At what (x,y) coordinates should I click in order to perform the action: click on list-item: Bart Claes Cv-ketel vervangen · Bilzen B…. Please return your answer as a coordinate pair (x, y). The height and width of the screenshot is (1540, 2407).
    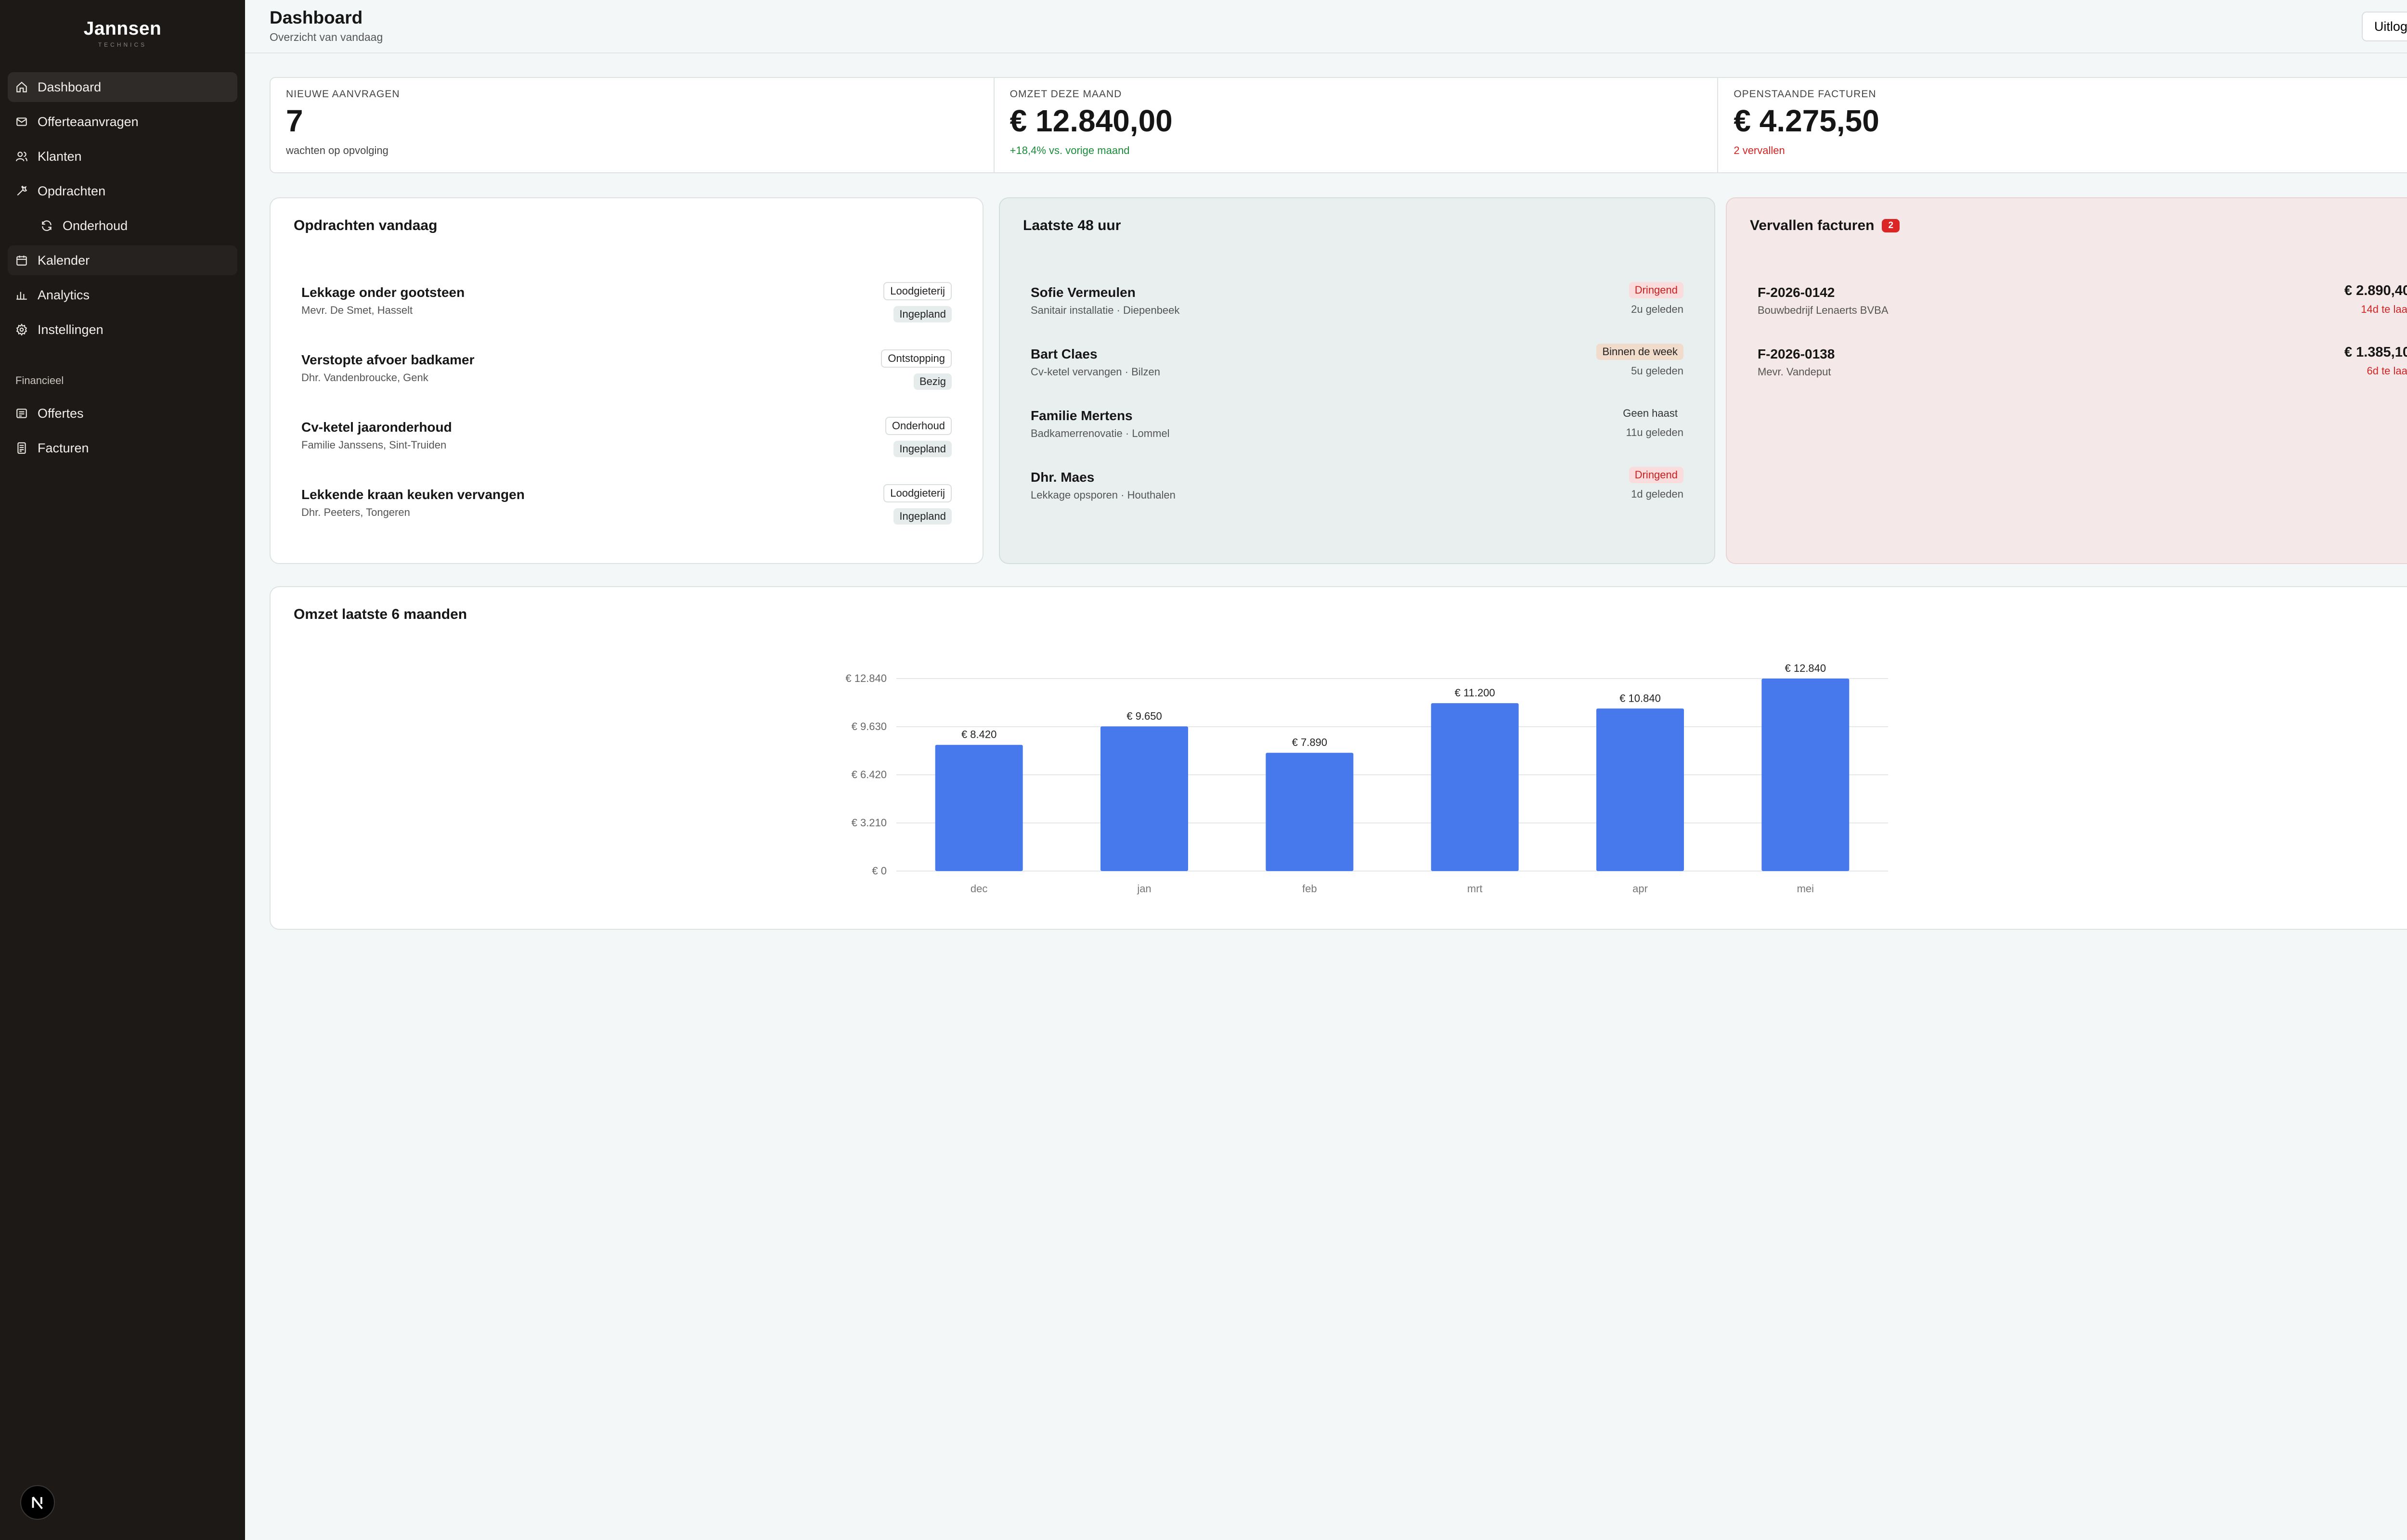
    Looking at the image, I should click on (1357, 376).